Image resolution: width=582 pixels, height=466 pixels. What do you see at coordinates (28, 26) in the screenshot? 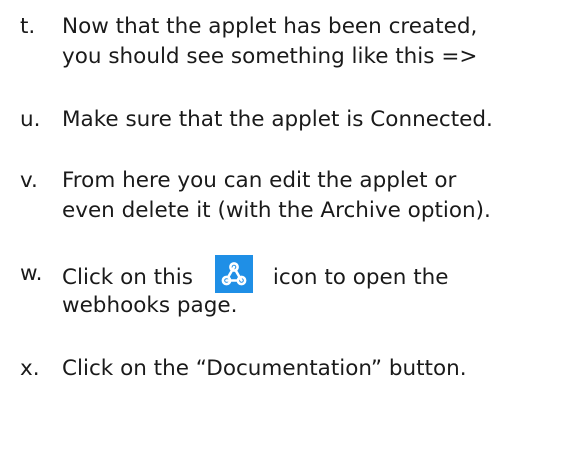
I see `item-marker: t.` at bounding box center [28, 26].